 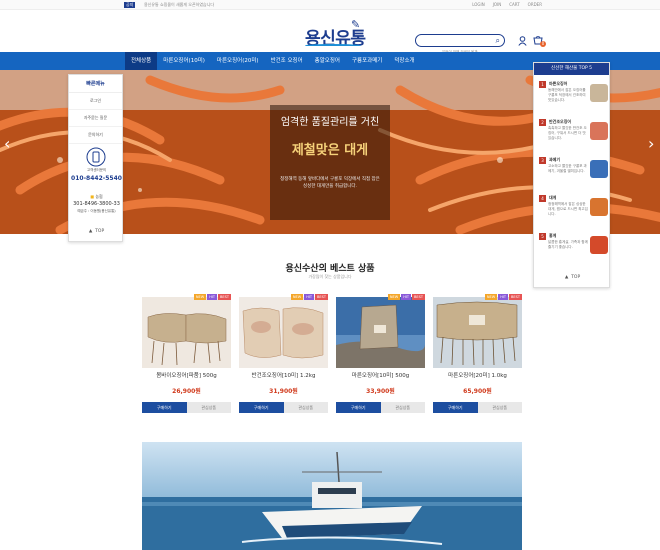 I want to click on phone-icon, so click(x=96, y=157).